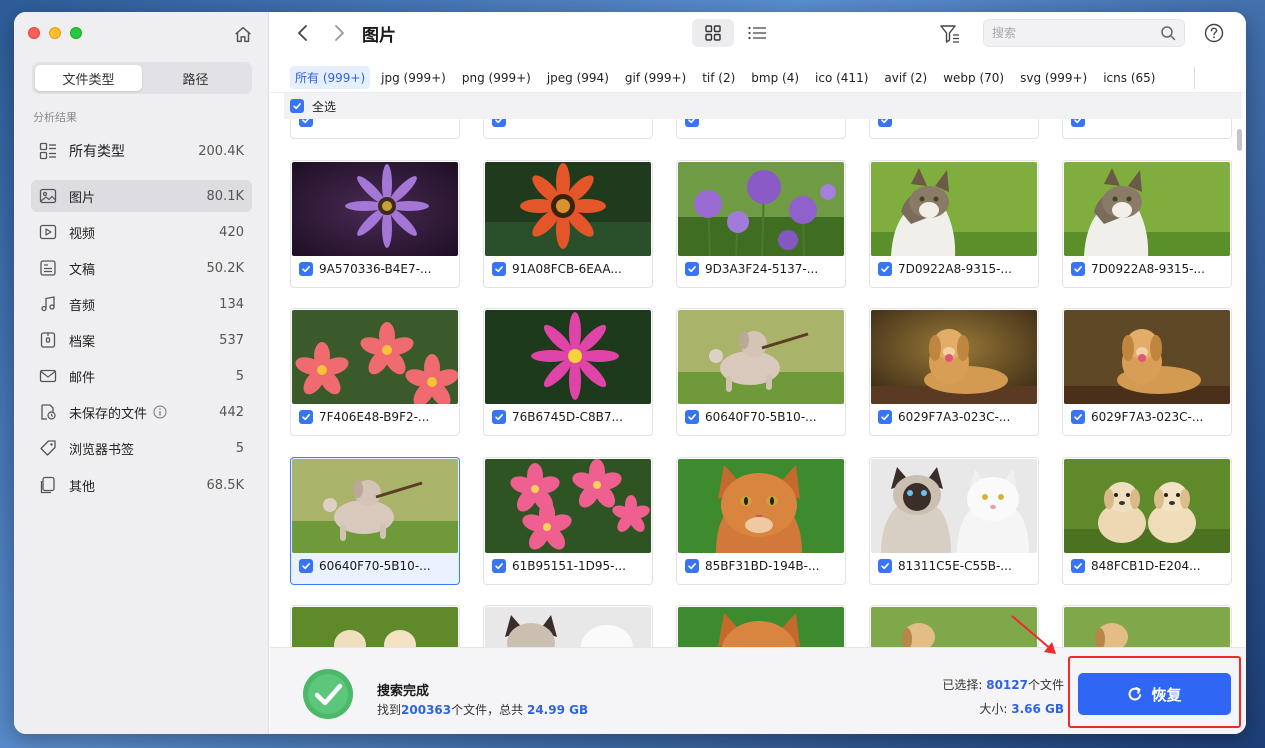  What do you see at coordinates (303, 33) in the screenshot?
I see `chevron-left-icon` at bounding box center [303, 33].